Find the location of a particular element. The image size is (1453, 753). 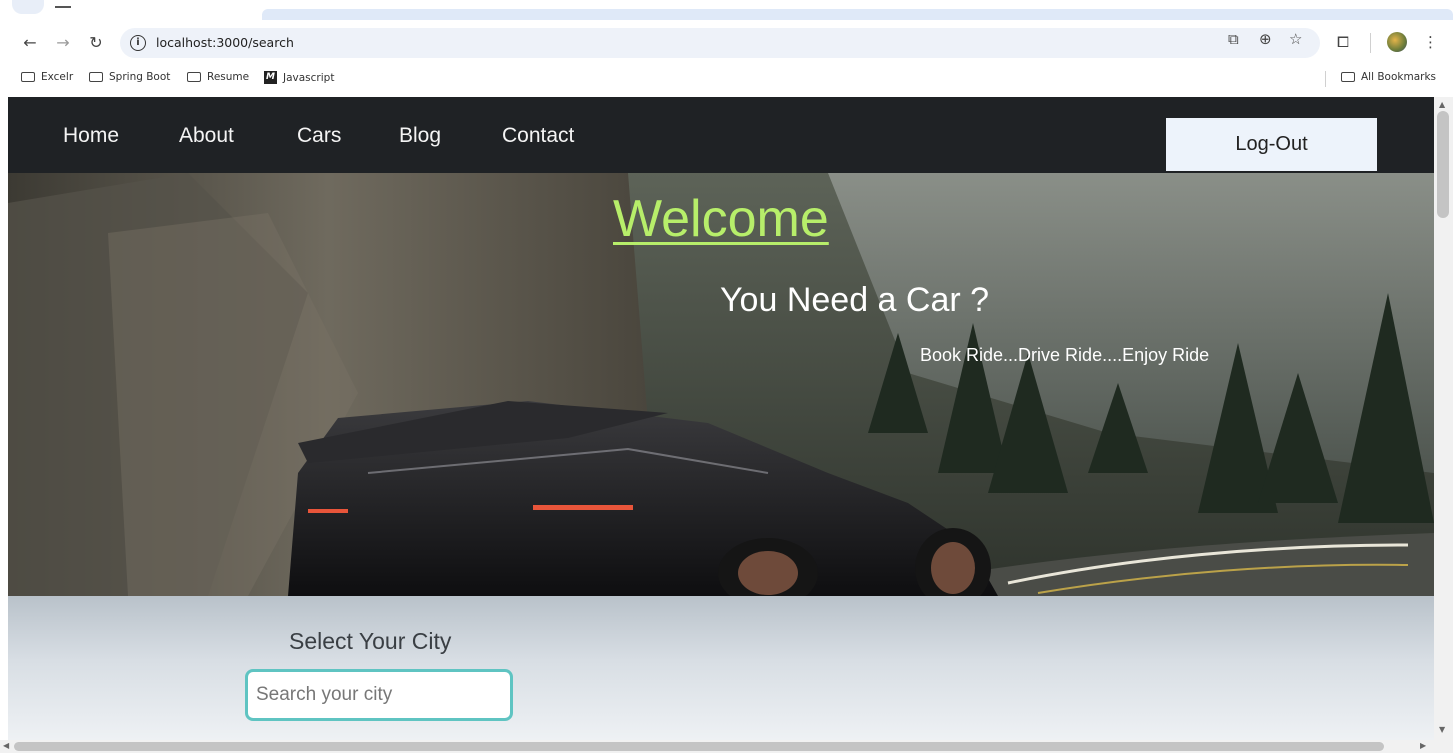

bookmark-label: Spring Boot is located at coordinates (140, 77).